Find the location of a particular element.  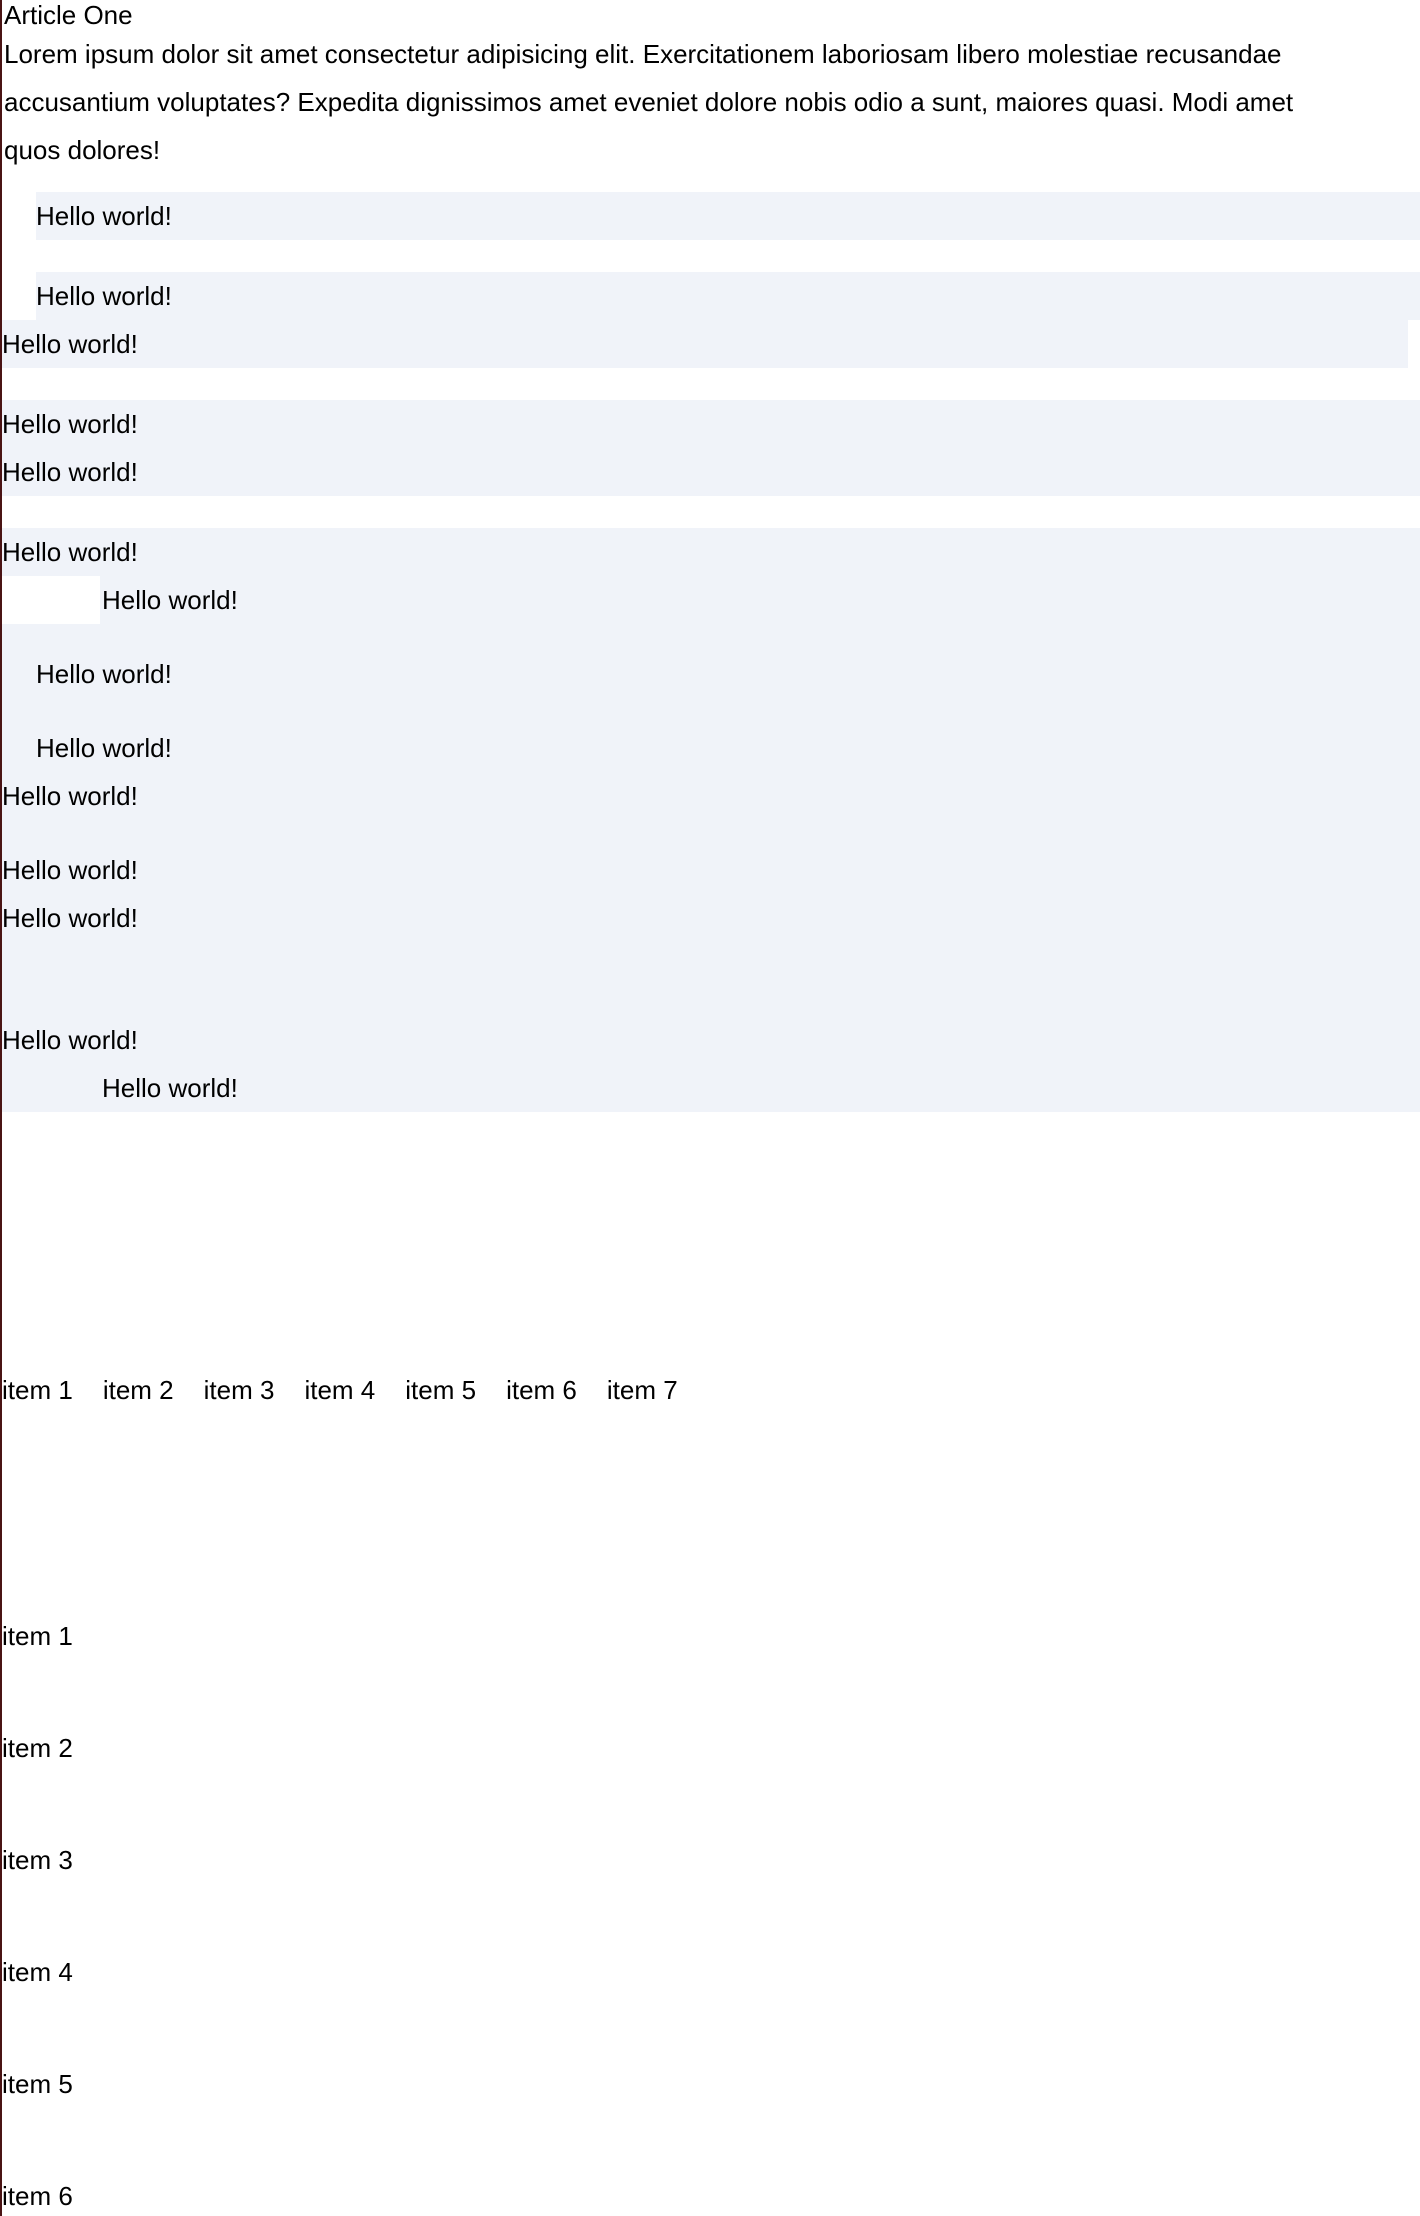

hello-group-2: Hello world! Hello world! is located at coordinates (711, 320).